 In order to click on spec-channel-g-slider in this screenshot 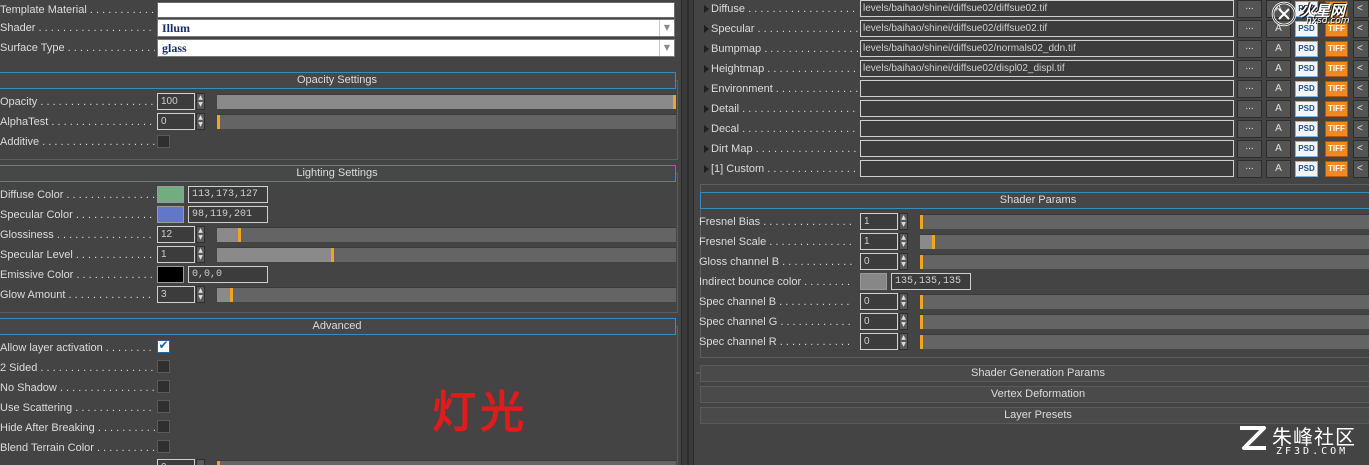, I will do `click(1144, 321)`.